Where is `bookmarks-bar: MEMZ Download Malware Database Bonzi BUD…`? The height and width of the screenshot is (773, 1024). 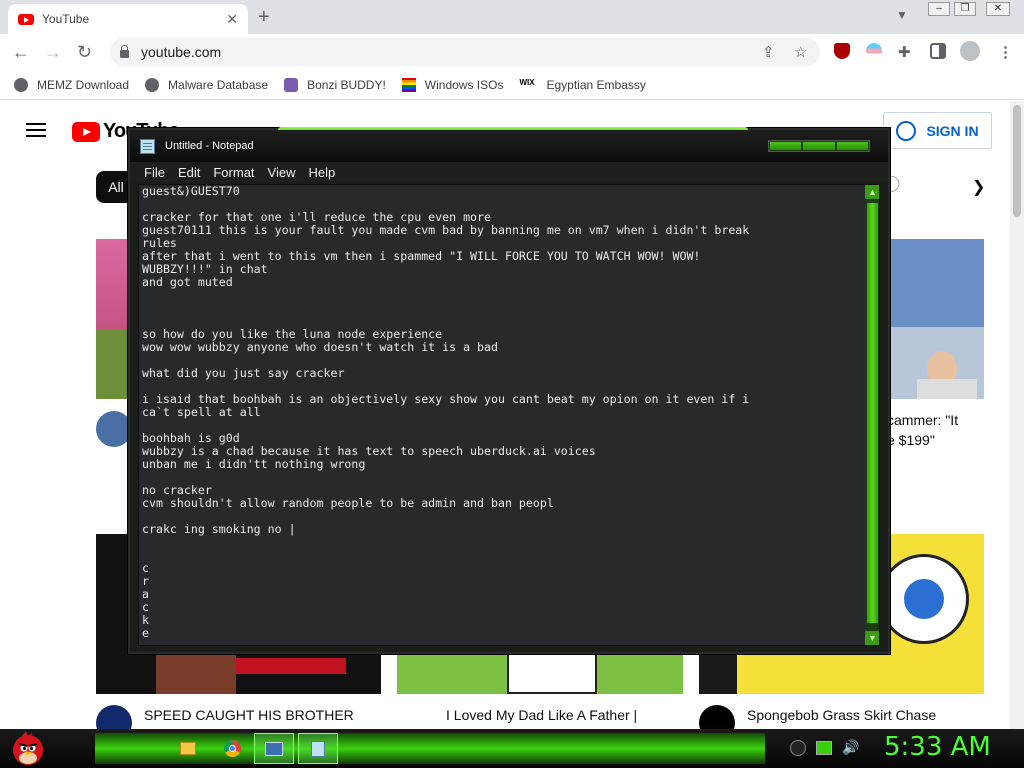 bookmarks-bar: MEMZ Download Malware Database Bonzi BUD… is located at coordinates (512, 85).